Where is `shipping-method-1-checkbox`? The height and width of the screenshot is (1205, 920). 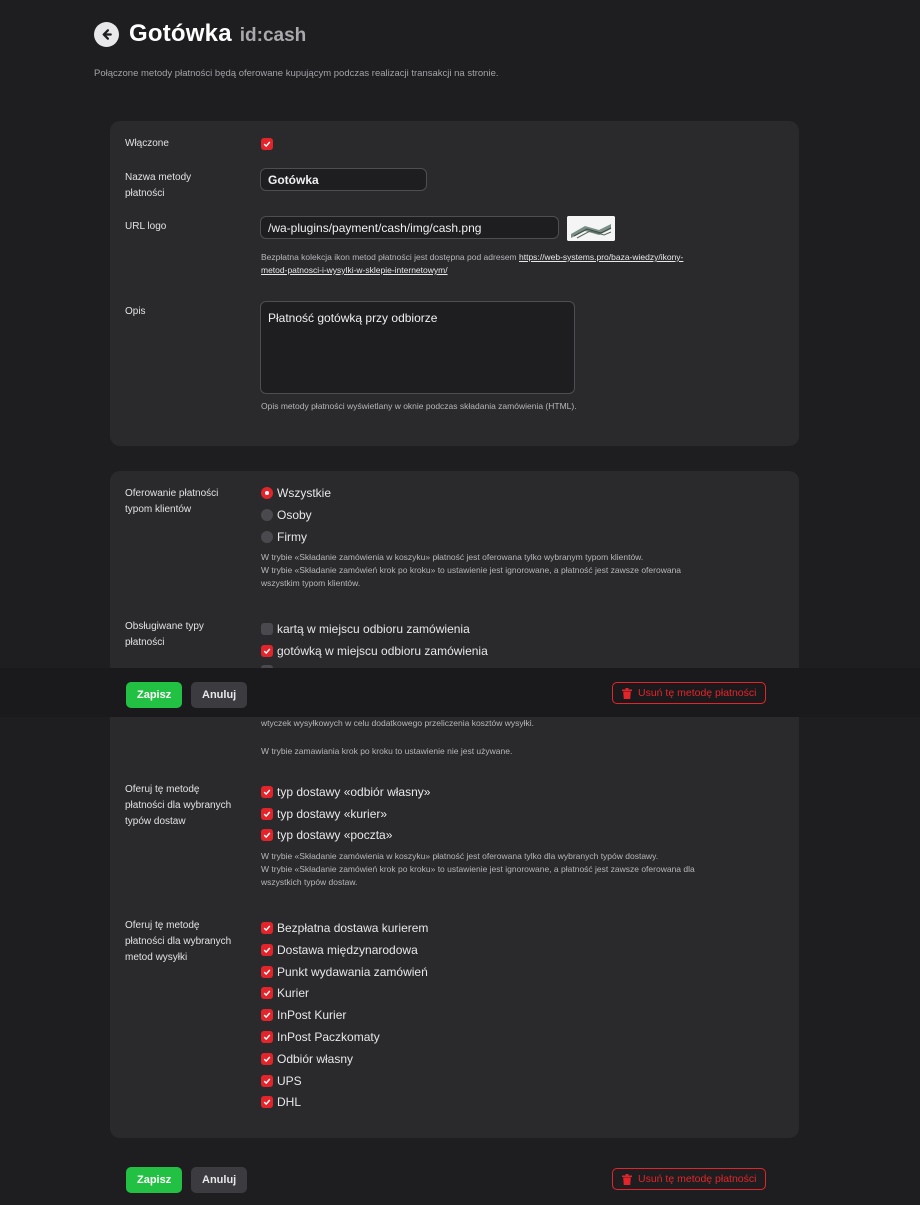
shipping-method-1-checkbox is located at coordinates (267, 949).